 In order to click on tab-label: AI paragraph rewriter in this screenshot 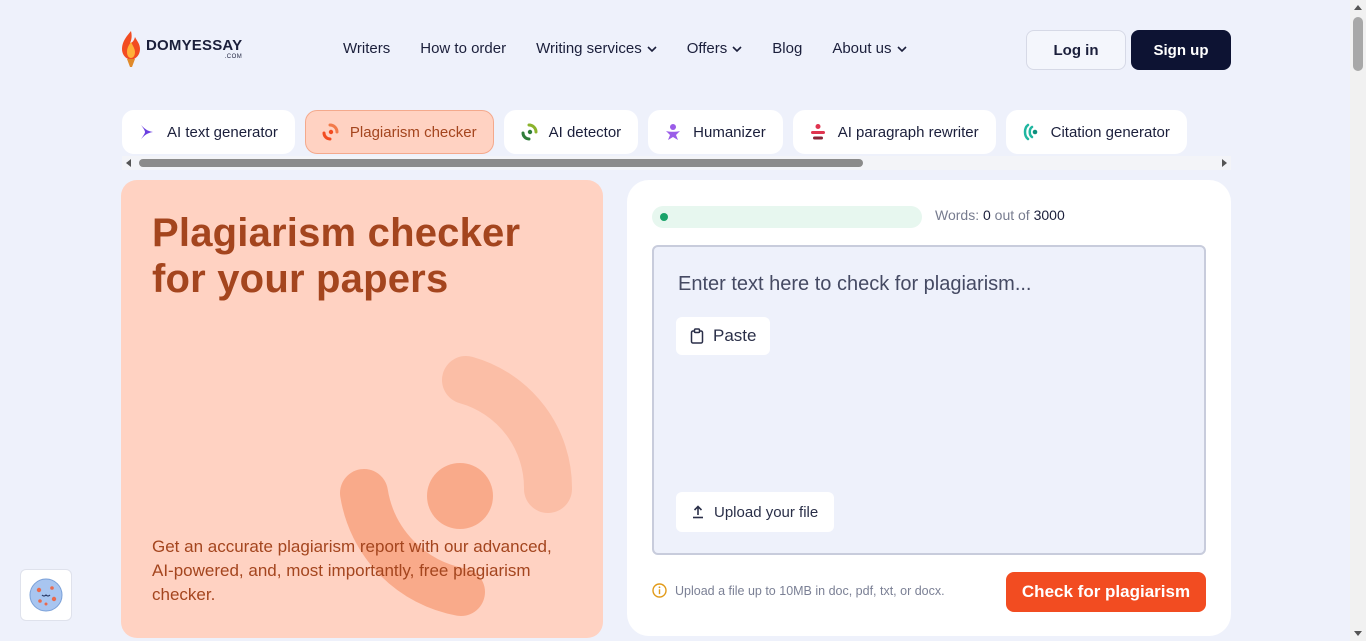, I will do `click(908, 132)`.